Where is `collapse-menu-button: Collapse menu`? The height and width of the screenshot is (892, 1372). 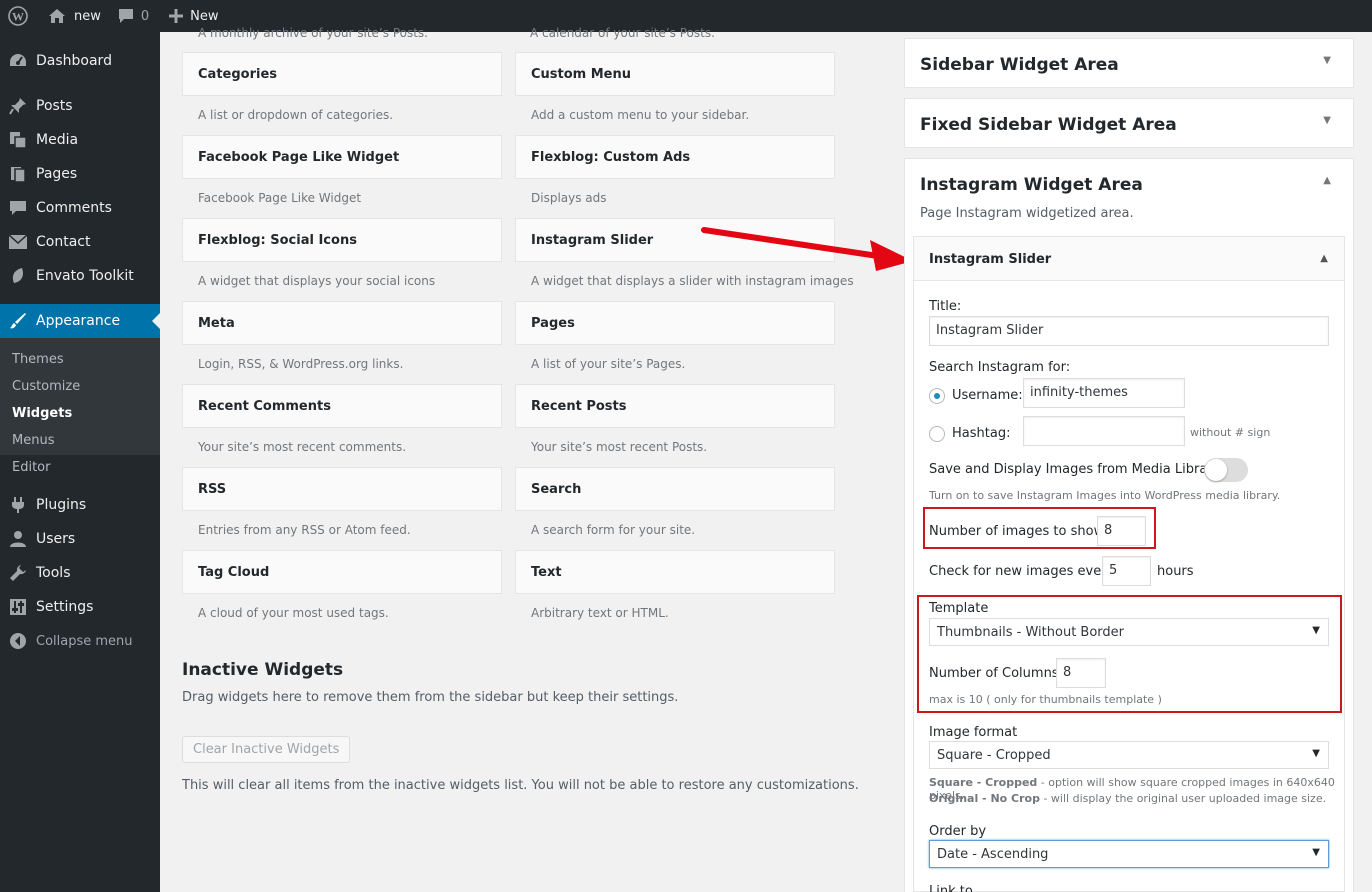 collapse-menu-button: Collapse menu is located at coordinates (80, 641).